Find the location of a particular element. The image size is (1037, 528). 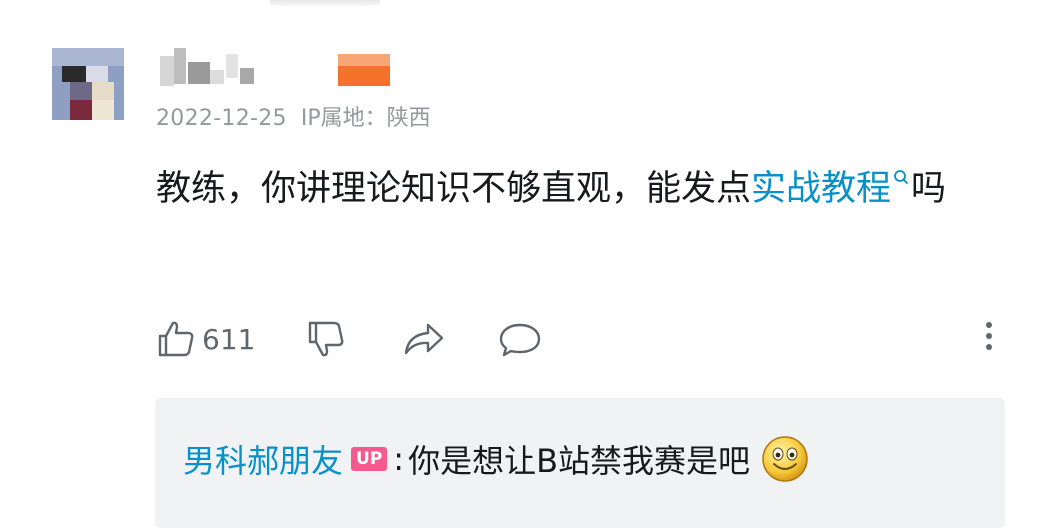

comment-text: 教练，你讲理论知识不够直观，能发点实战教程 吗 is located at coordinates (566, 189).